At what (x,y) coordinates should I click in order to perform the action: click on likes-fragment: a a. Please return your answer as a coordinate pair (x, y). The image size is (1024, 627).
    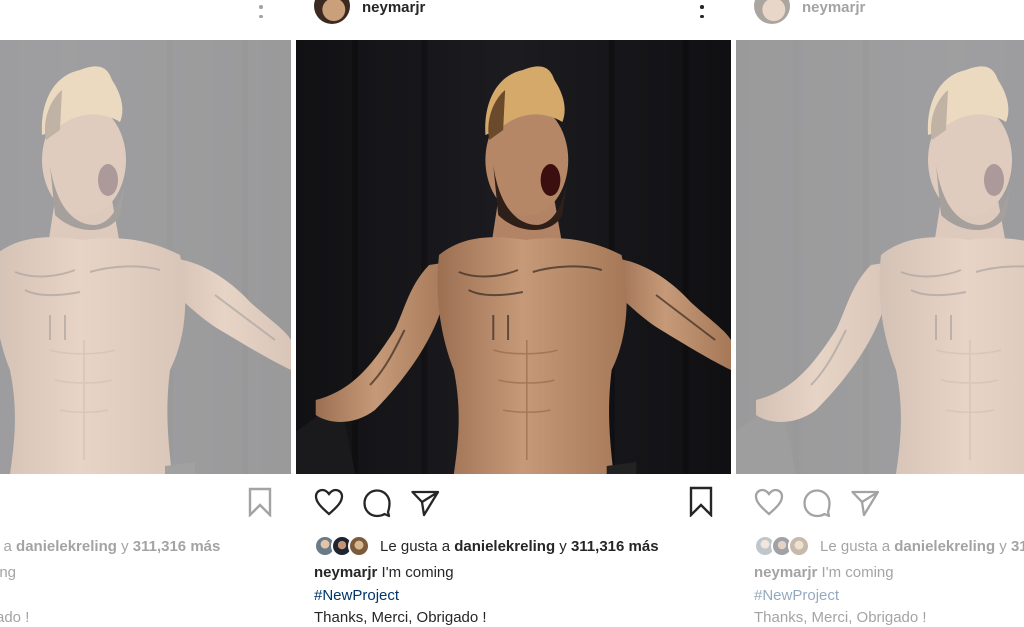
    Looking at the image, I should click on (6, 546).